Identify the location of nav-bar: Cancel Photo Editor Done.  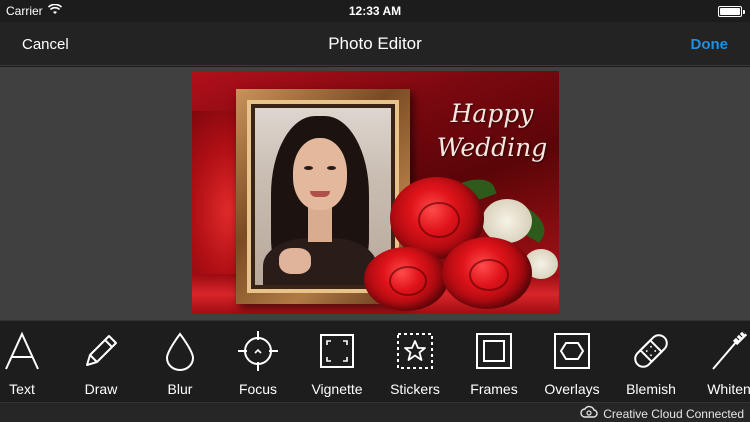
(375, 44).